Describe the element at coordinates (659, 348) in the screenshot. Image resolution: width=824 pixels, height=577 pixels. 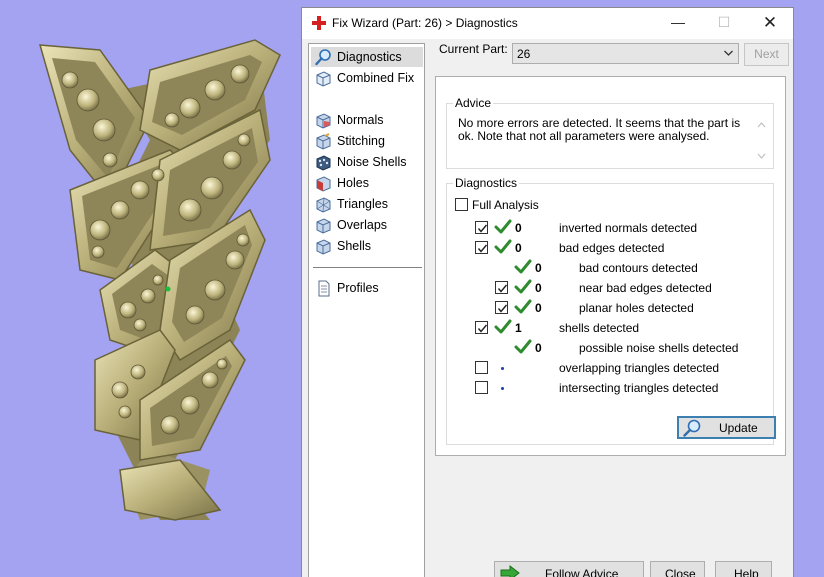
I see `diagnostic-label: possible noise shells detected` at that location.